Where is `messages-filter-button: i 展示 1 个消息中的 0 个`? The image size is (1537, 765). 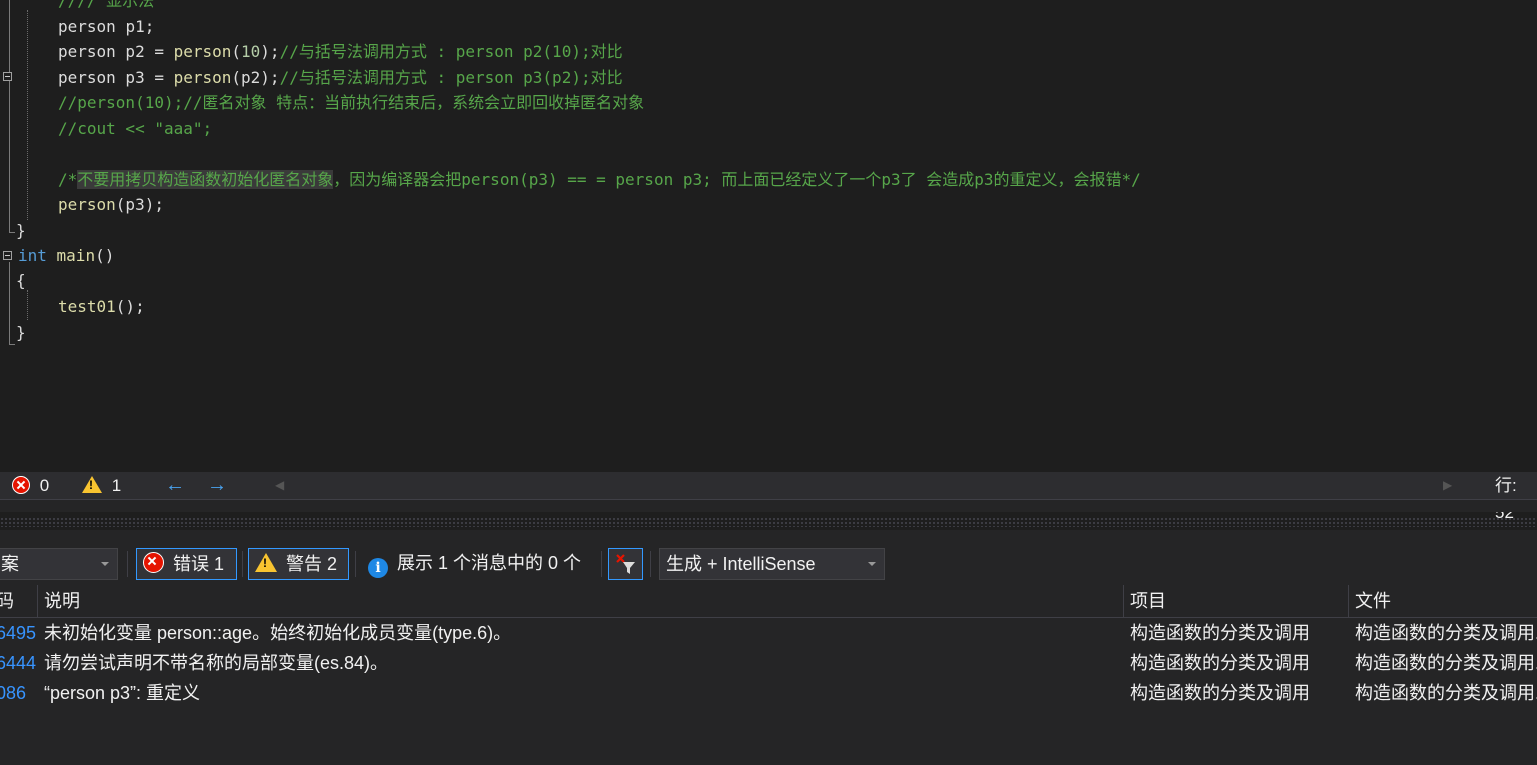 messages-filter-button: i 展示 1 个消息中的 0 个 is located at coordinates (482, 564).